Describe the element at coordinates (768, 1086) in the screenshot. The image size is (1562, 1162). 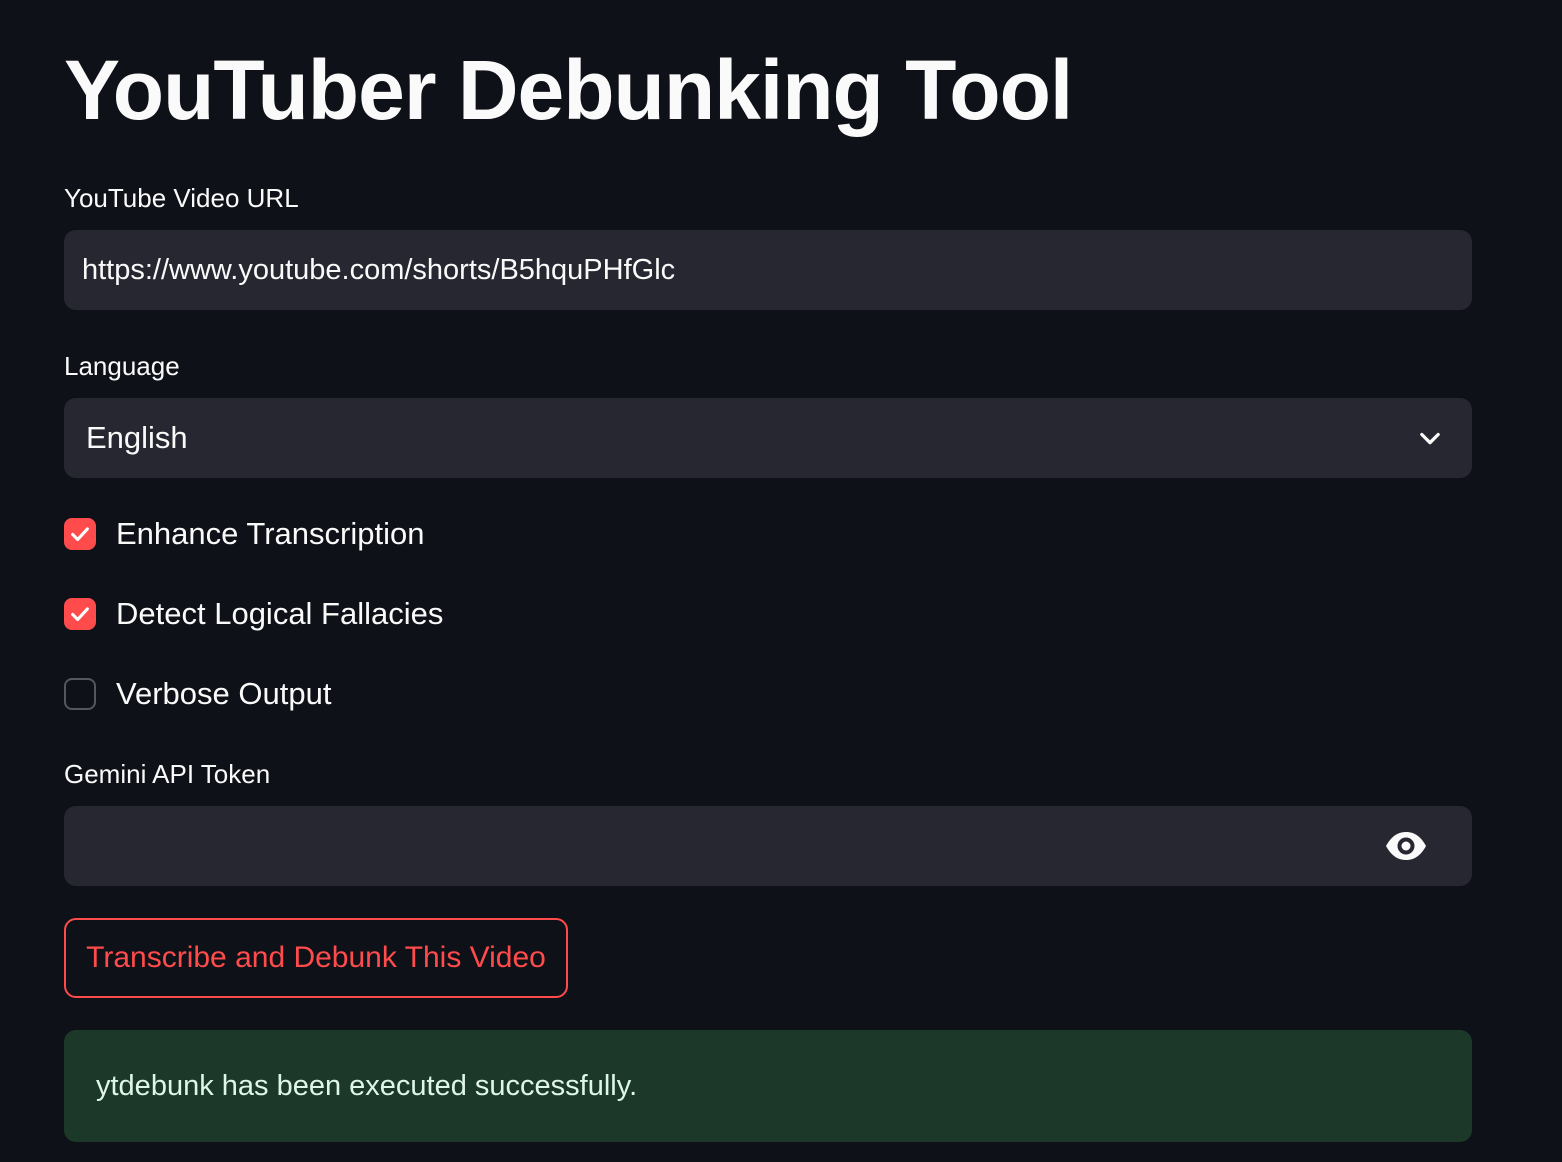
I see `success-alert: ytdebunk has been executed successfully.` at that location.